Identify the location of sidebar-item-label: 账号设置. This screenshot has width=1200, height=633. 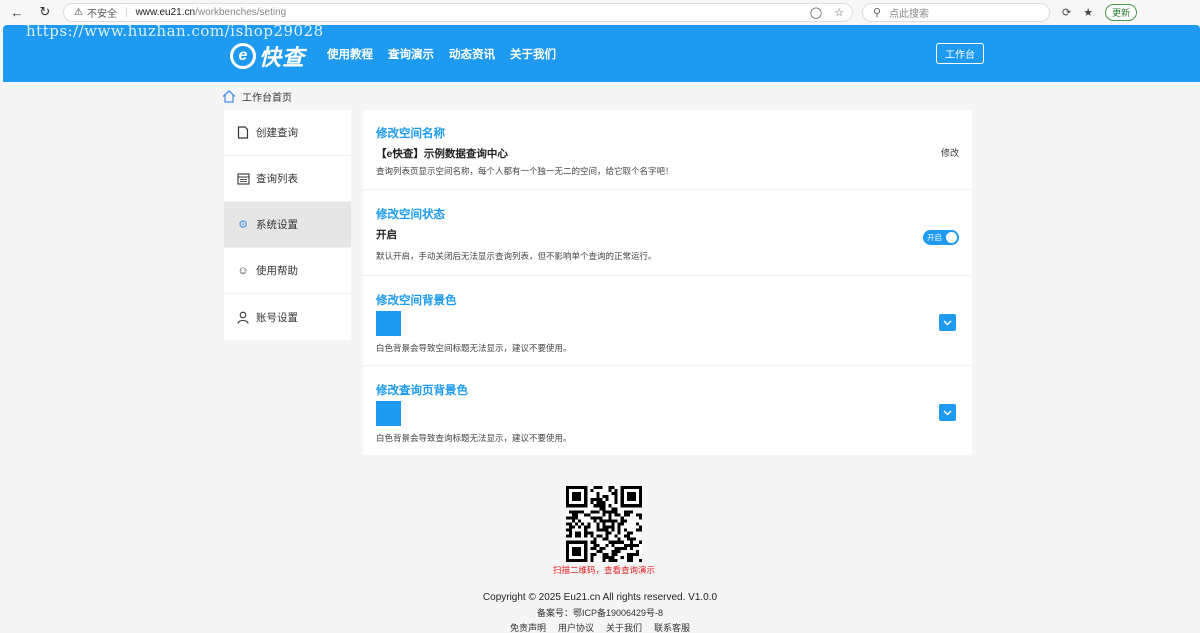
(277, 317).